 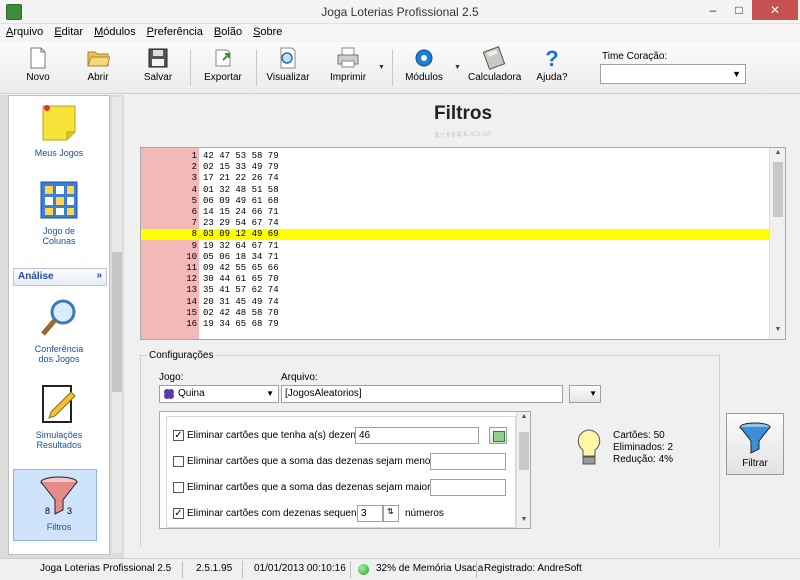 What do you see at coordinates (194, 189) in the screenshot?
I see `row-number: 4` at bounding box center [194, 189].